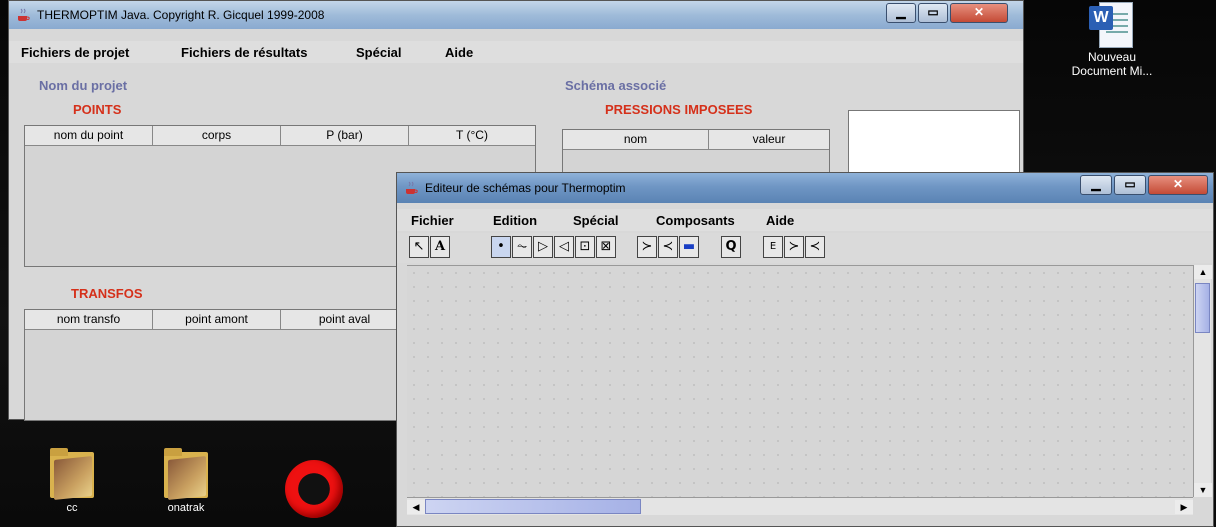  Describe the element at coordinates (515, 220) in the screenshot. I see `menu-edition: Edition` at that location.